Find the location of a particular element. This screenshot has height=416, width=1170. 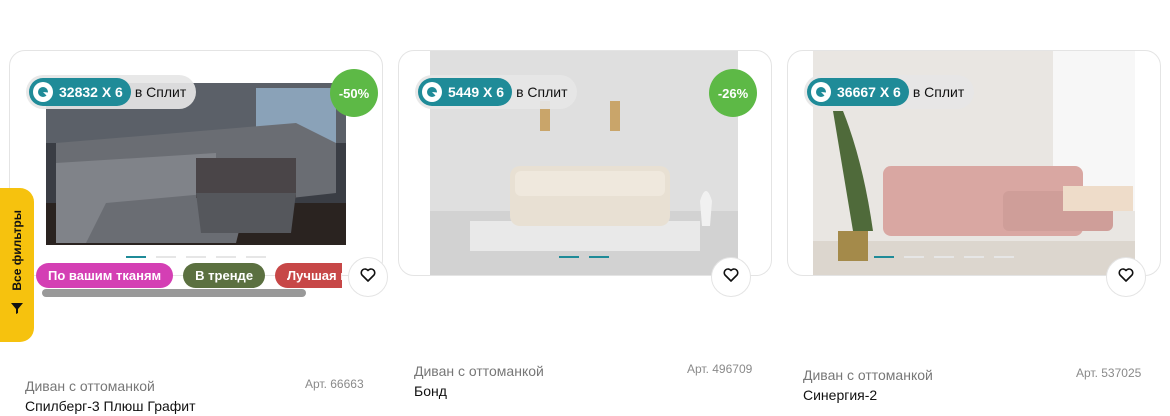

product-article: Арт. 66663 is located at coordinates (334, 384).